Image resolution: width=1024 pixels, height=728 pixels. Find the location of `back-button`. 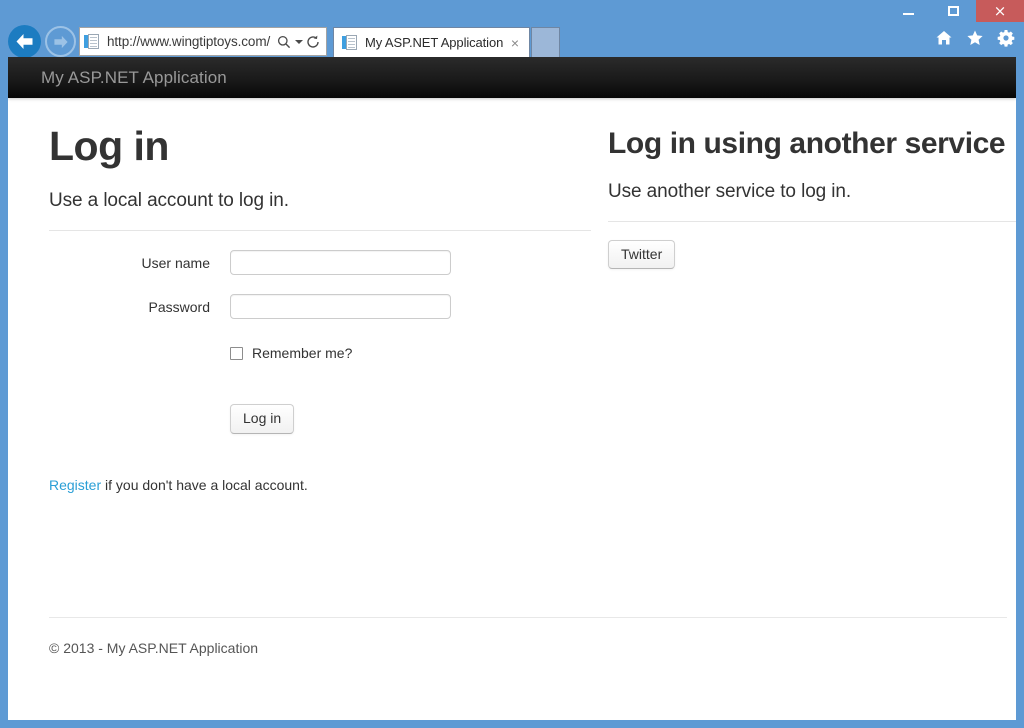

back-button is located at coordinates (24, 41).